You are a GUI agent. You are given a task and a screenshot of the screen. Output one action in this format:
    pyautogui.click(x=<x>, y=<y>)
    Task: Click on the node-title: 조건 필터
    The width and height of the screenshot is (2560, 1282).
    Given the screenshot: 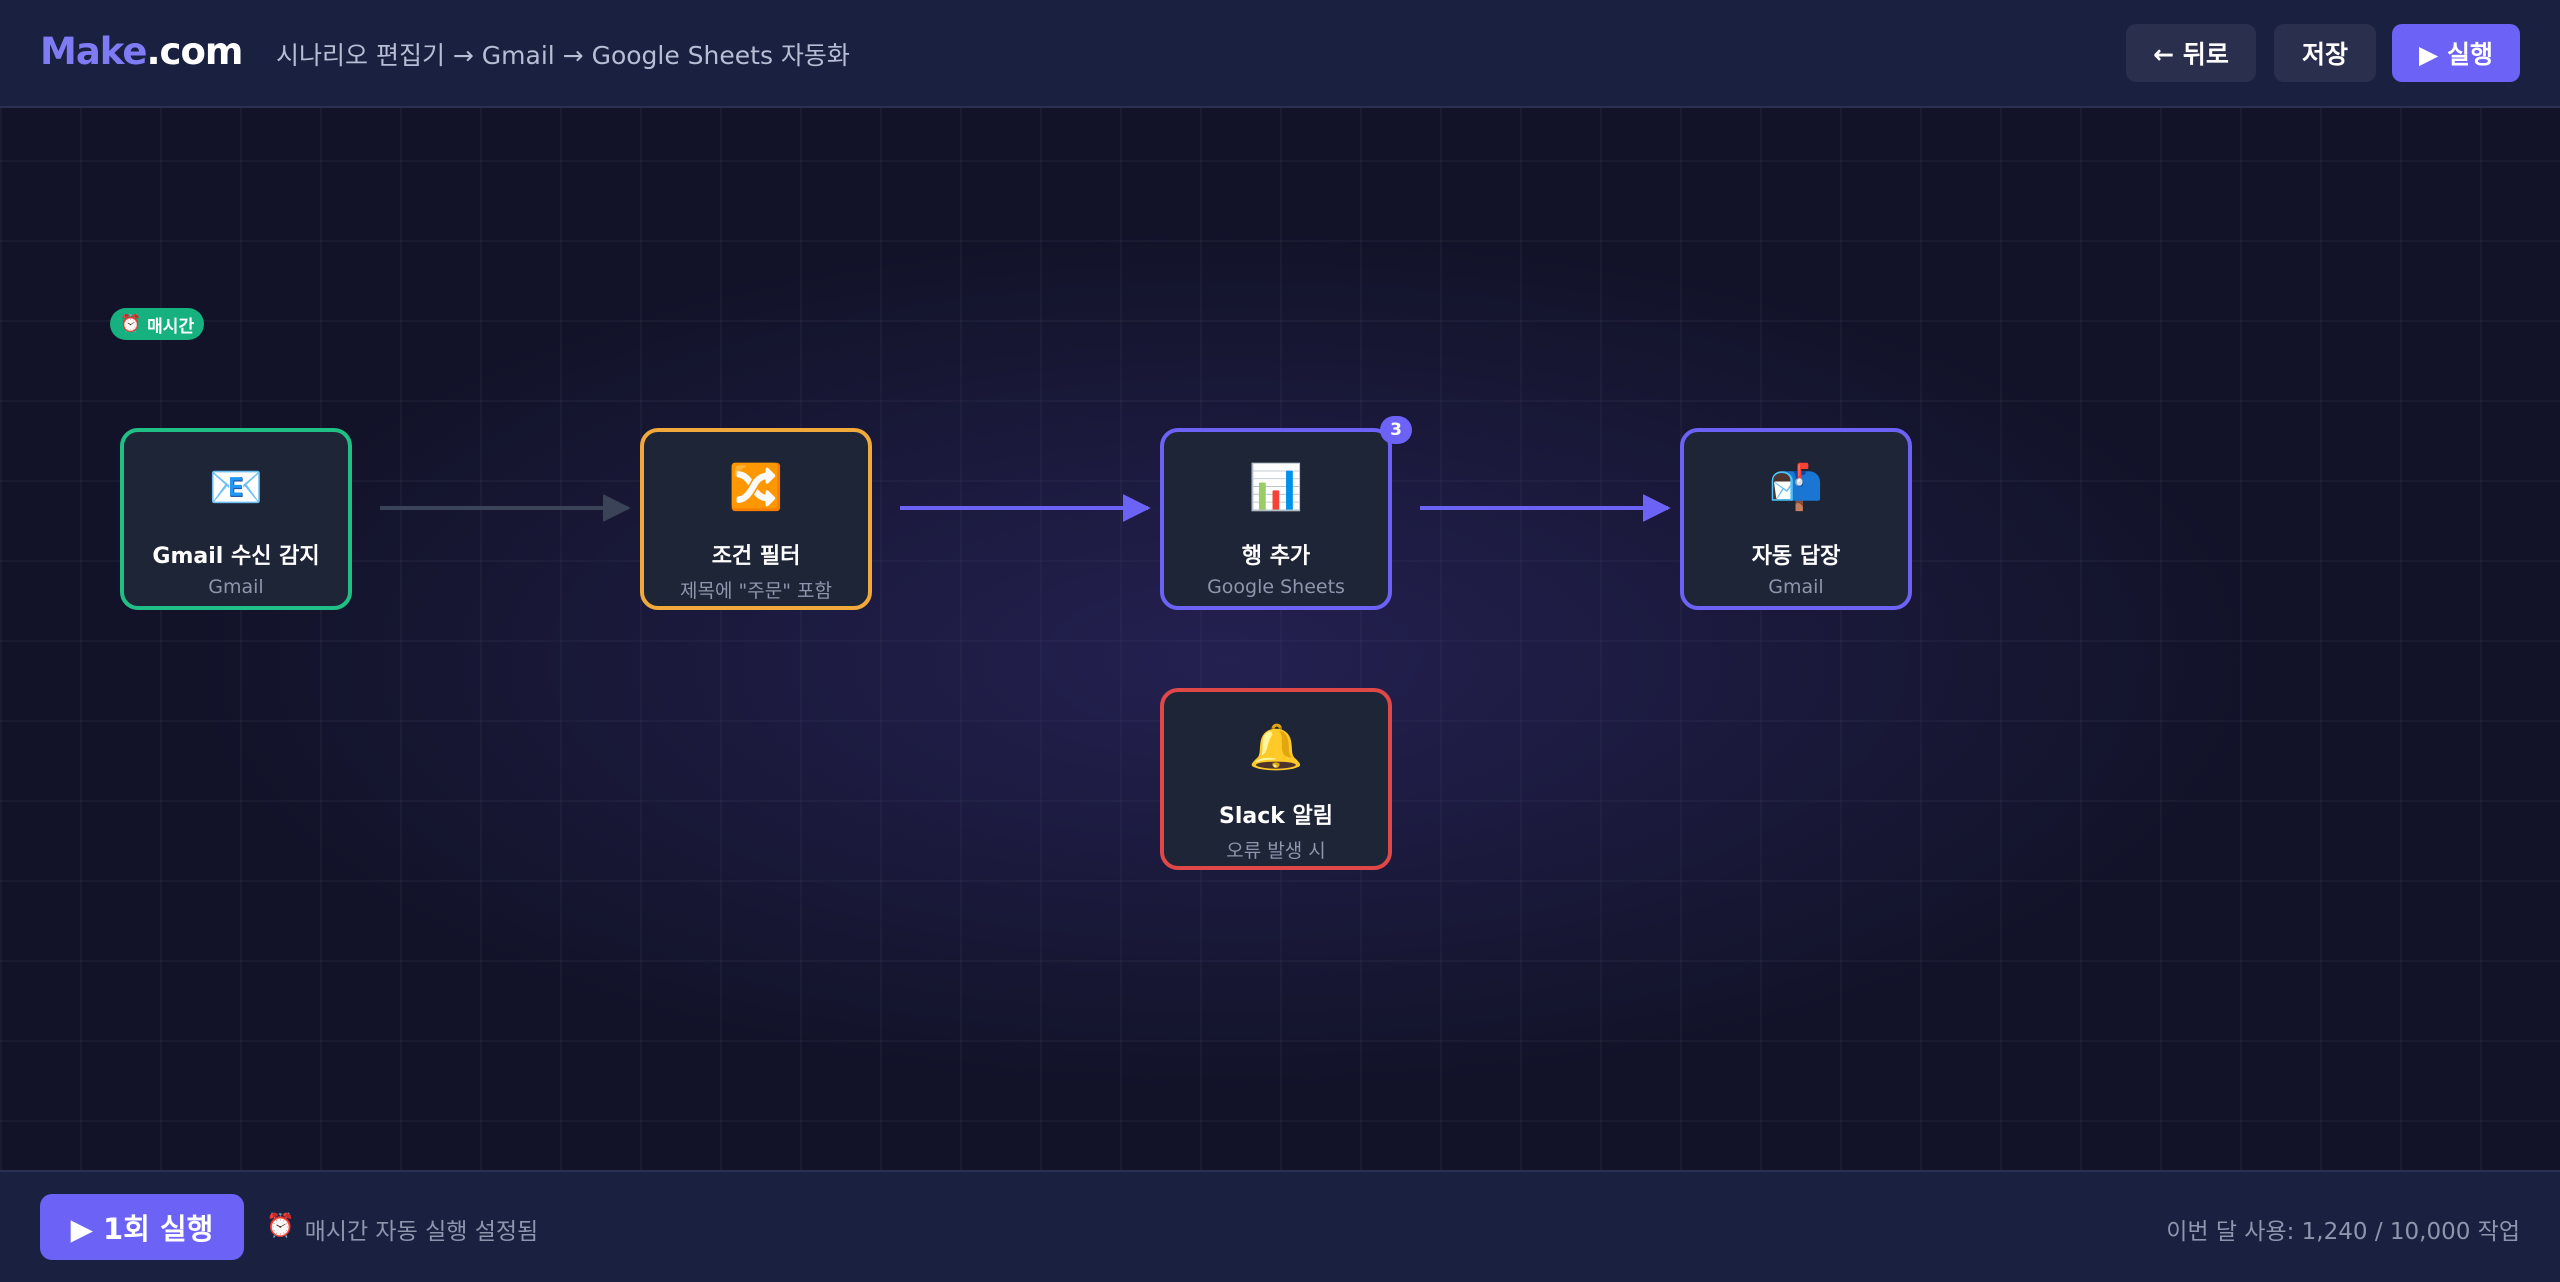 What is the action you would take?
    pyautogui.click(x=756, y=556)
    